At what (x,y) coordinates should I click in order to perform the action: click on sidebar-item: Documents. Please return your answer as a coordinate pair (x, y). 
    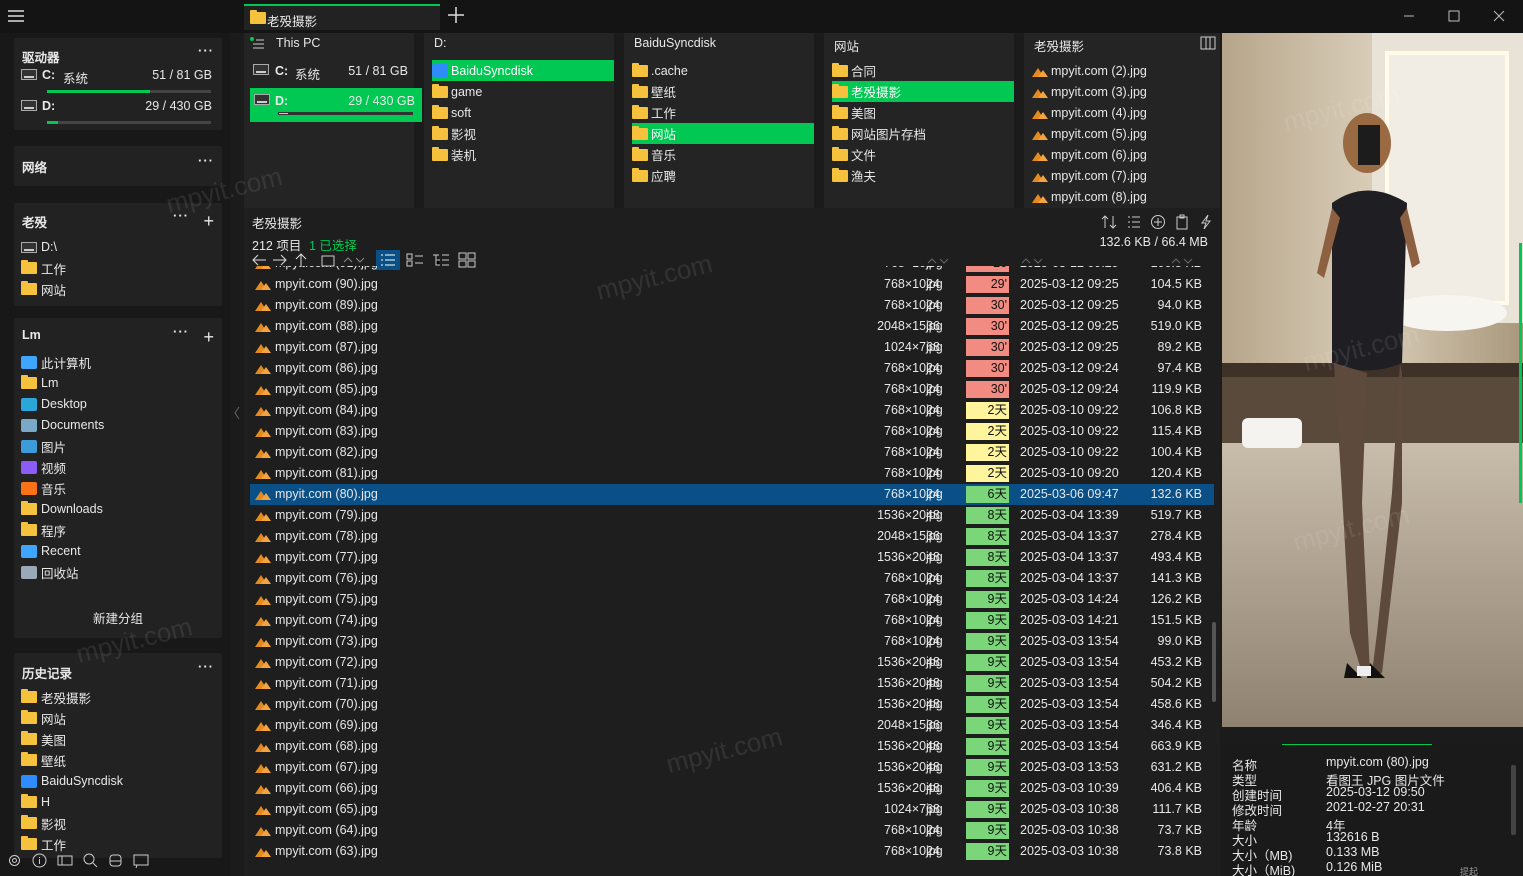
    Looking at the image, I should click on (62, 425).